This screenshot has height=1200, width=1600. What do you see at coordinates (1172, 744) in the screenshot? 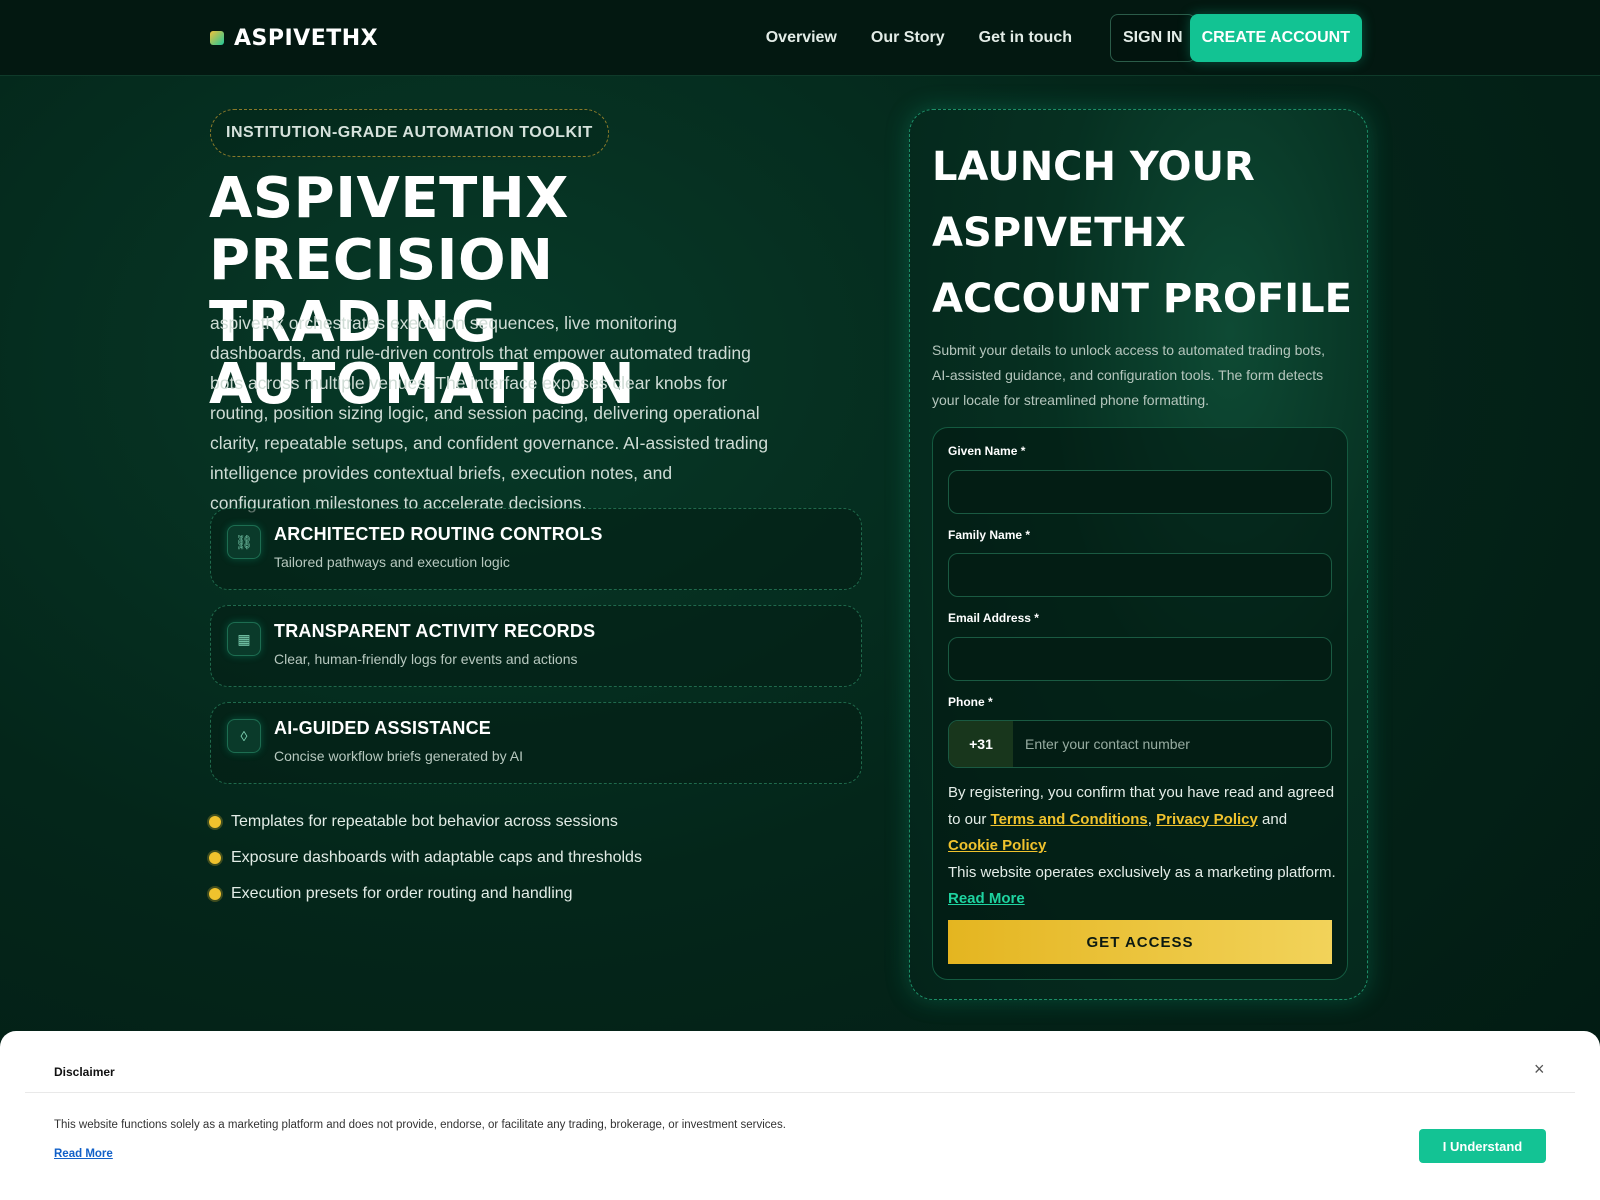
I see `phone-input: Enter your contact number` at bounding box center [1172, 744].